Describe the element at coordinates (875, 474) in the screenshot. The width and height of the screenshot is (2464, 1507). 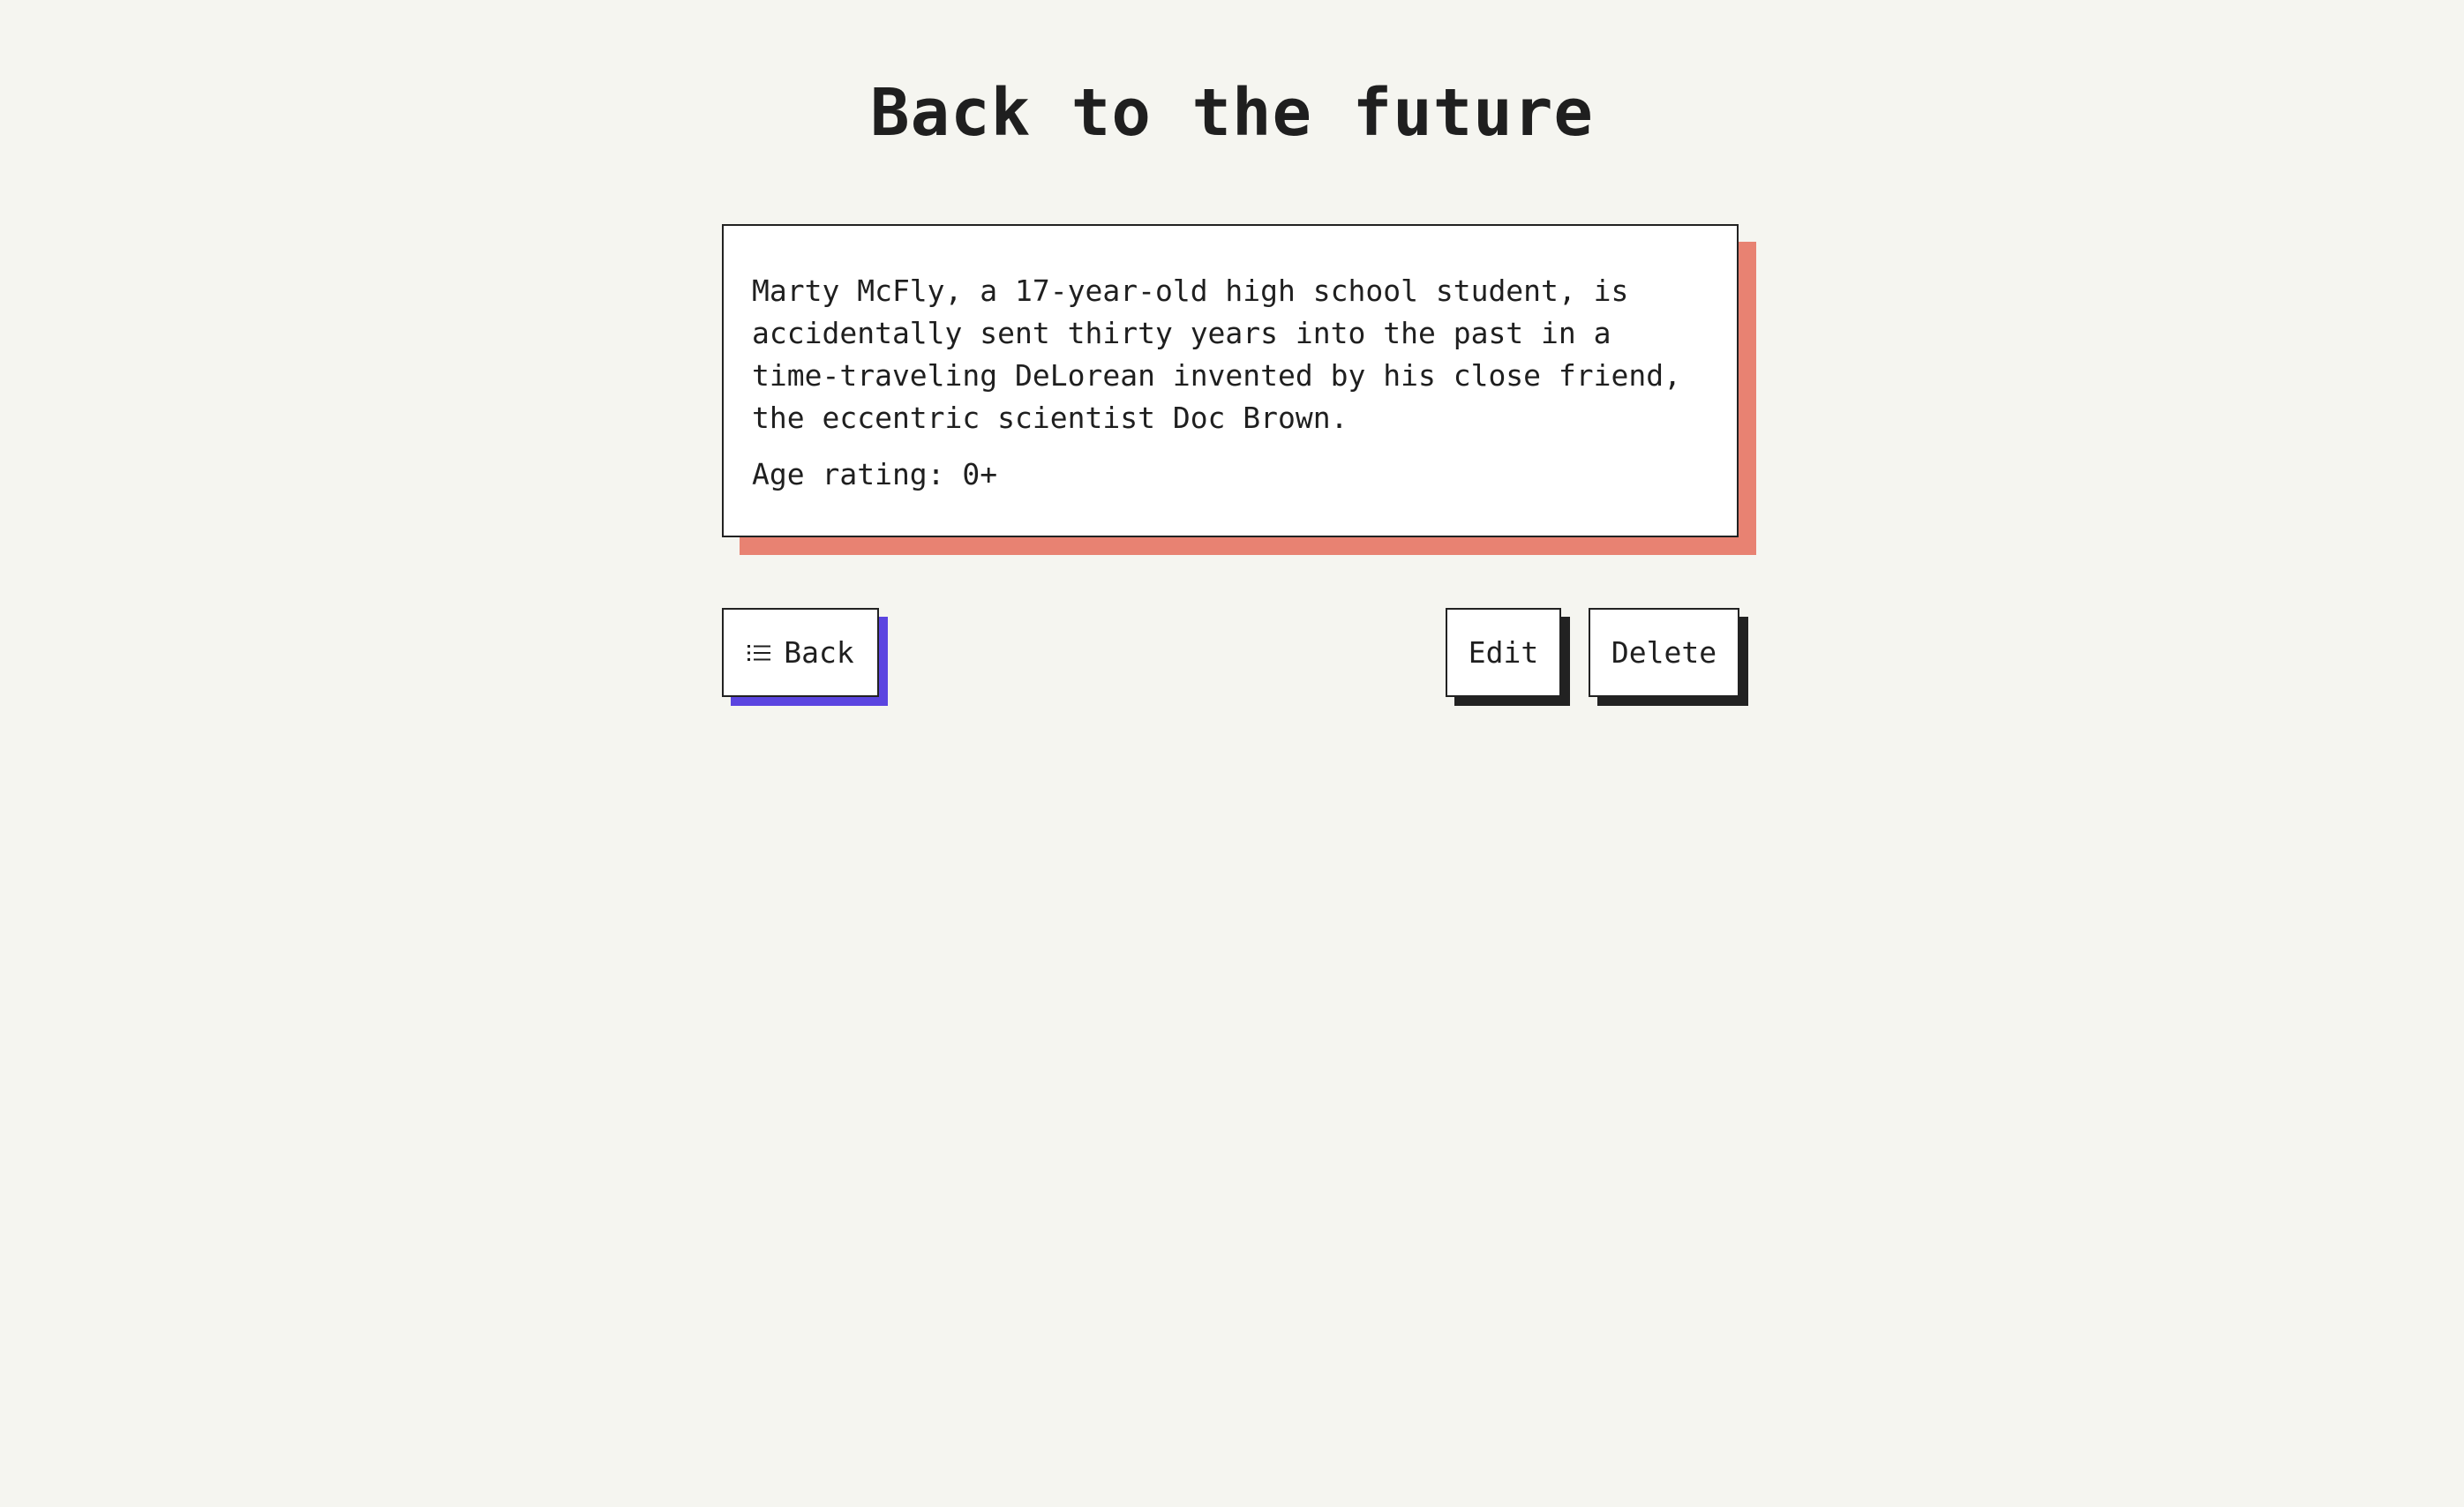
I see `age-rating: Age rating: 0+` at that location.